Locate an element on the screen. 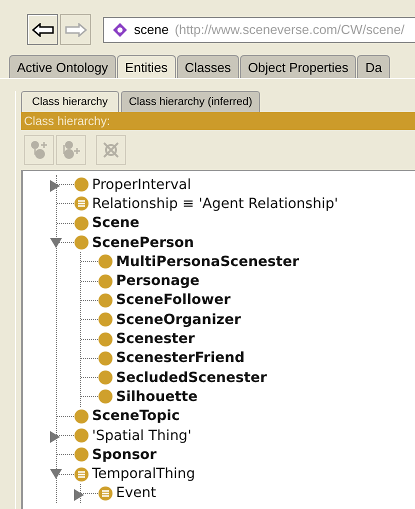 The image size is (415, 509). class-name: SceneTopic is located at coordinates (136, 416).